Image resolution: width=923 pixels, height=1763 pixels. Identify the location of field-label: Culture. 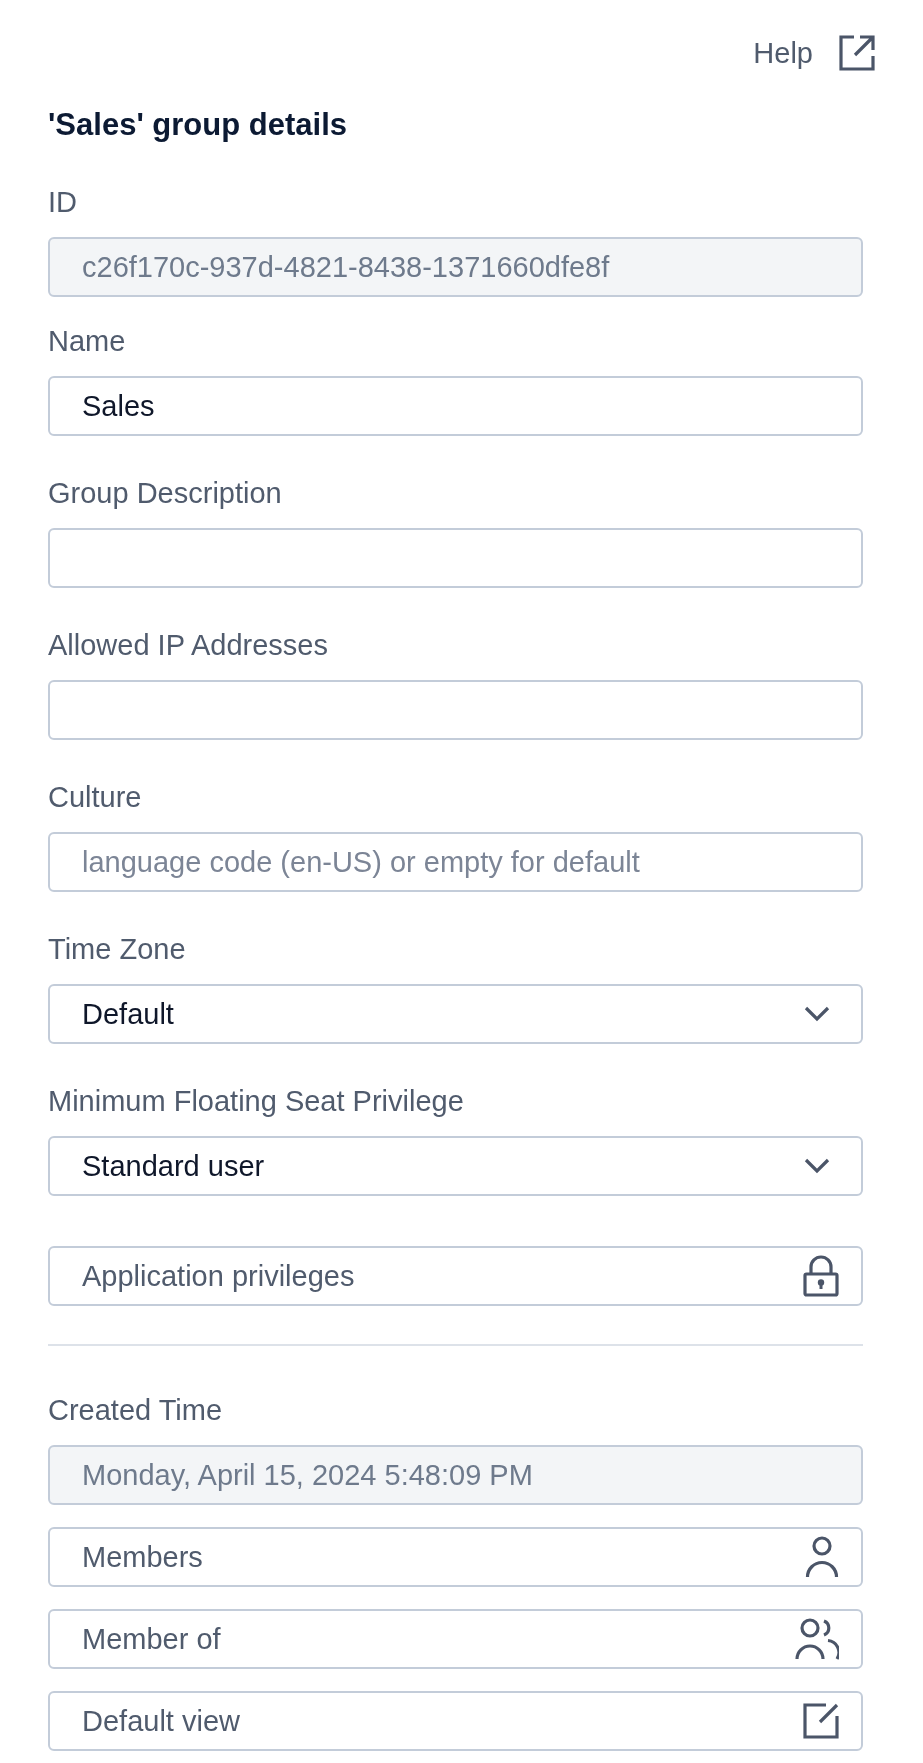
(95, 797).